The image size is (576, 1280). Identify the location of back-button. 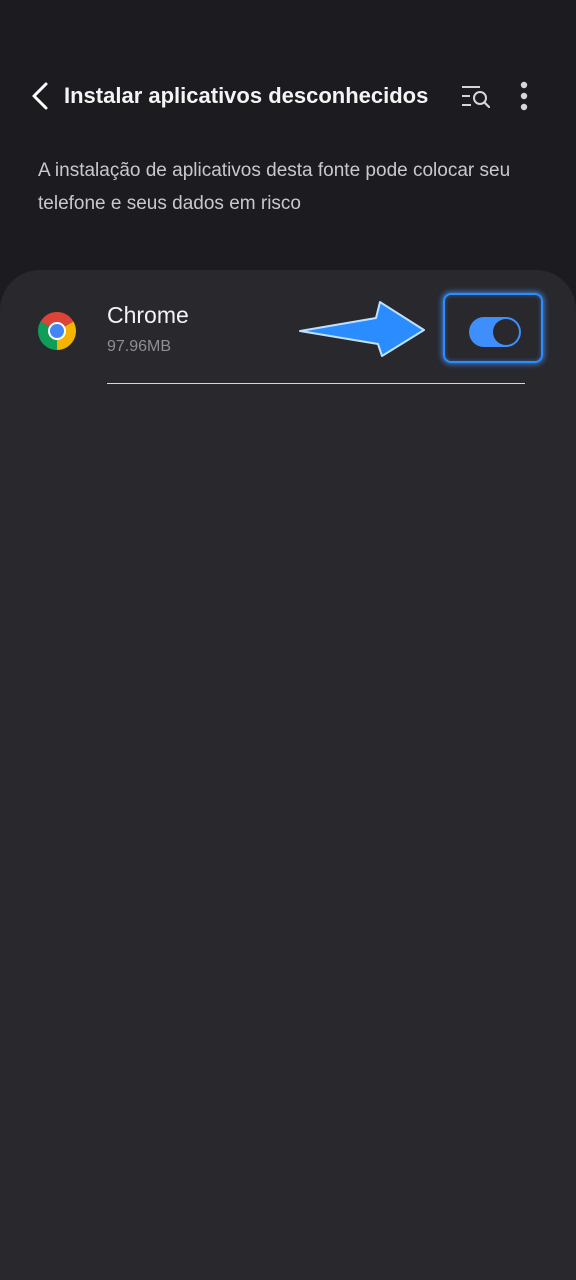
(40, 96).